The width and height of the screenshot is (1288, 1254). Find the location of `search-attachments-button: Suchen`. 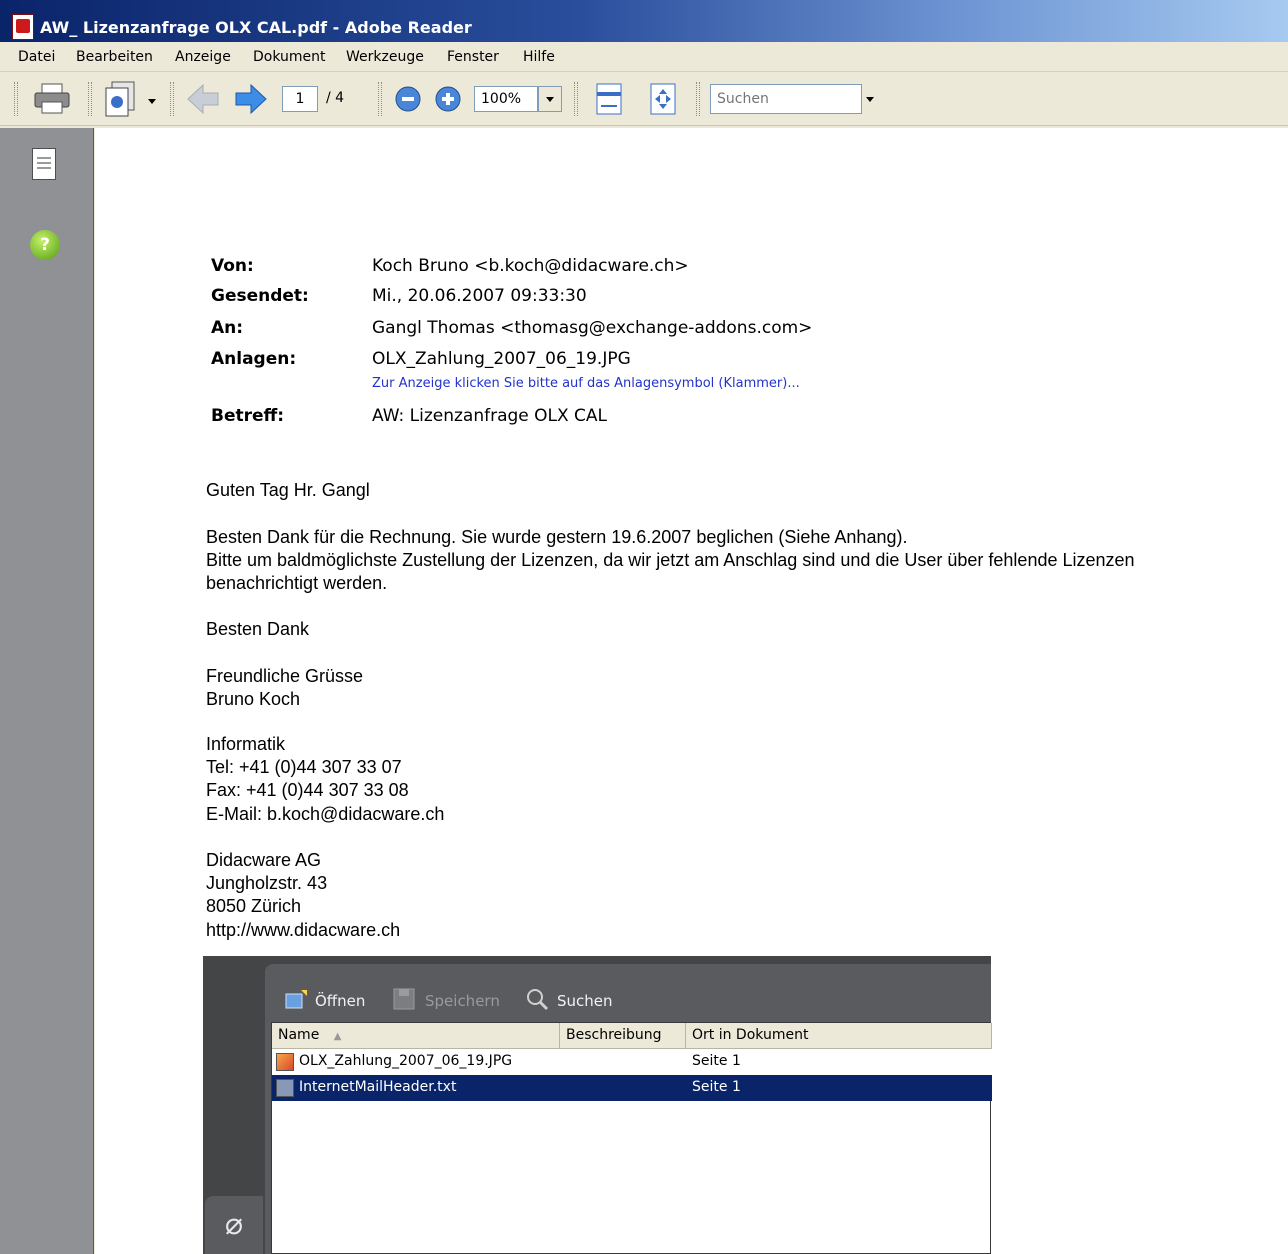

search-attachments-button: Suchen is located at coordinates (585, 1001).